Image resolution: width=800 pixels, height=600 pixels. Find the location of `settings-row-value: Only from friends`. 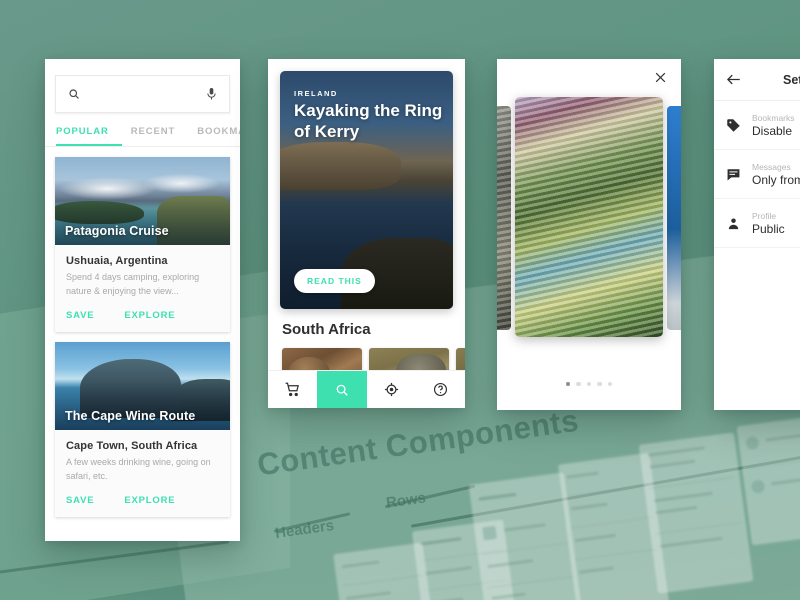

settings-row-value: Only from friends is located at coordinates (776, 180).